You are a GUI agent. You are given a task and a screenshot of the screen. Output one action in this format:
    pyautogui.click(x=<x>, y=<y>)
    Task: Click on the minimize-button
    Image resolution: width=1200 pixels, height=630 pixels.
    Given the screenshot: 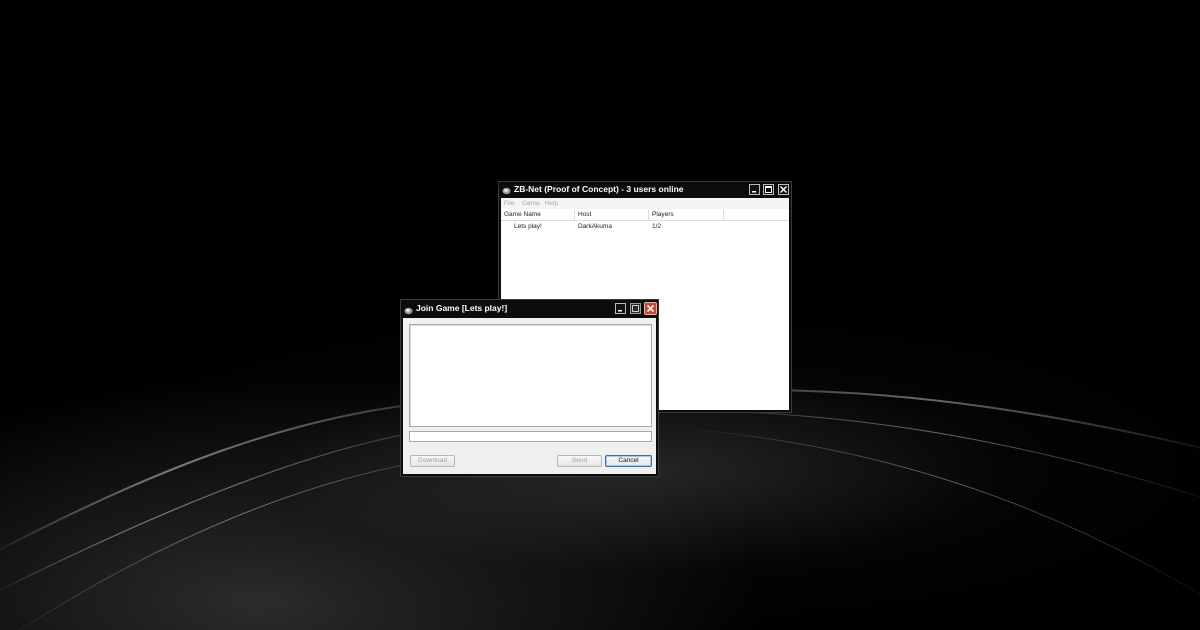 What is the action you would take?
    pyautogui.click(x=754, y=189)
    